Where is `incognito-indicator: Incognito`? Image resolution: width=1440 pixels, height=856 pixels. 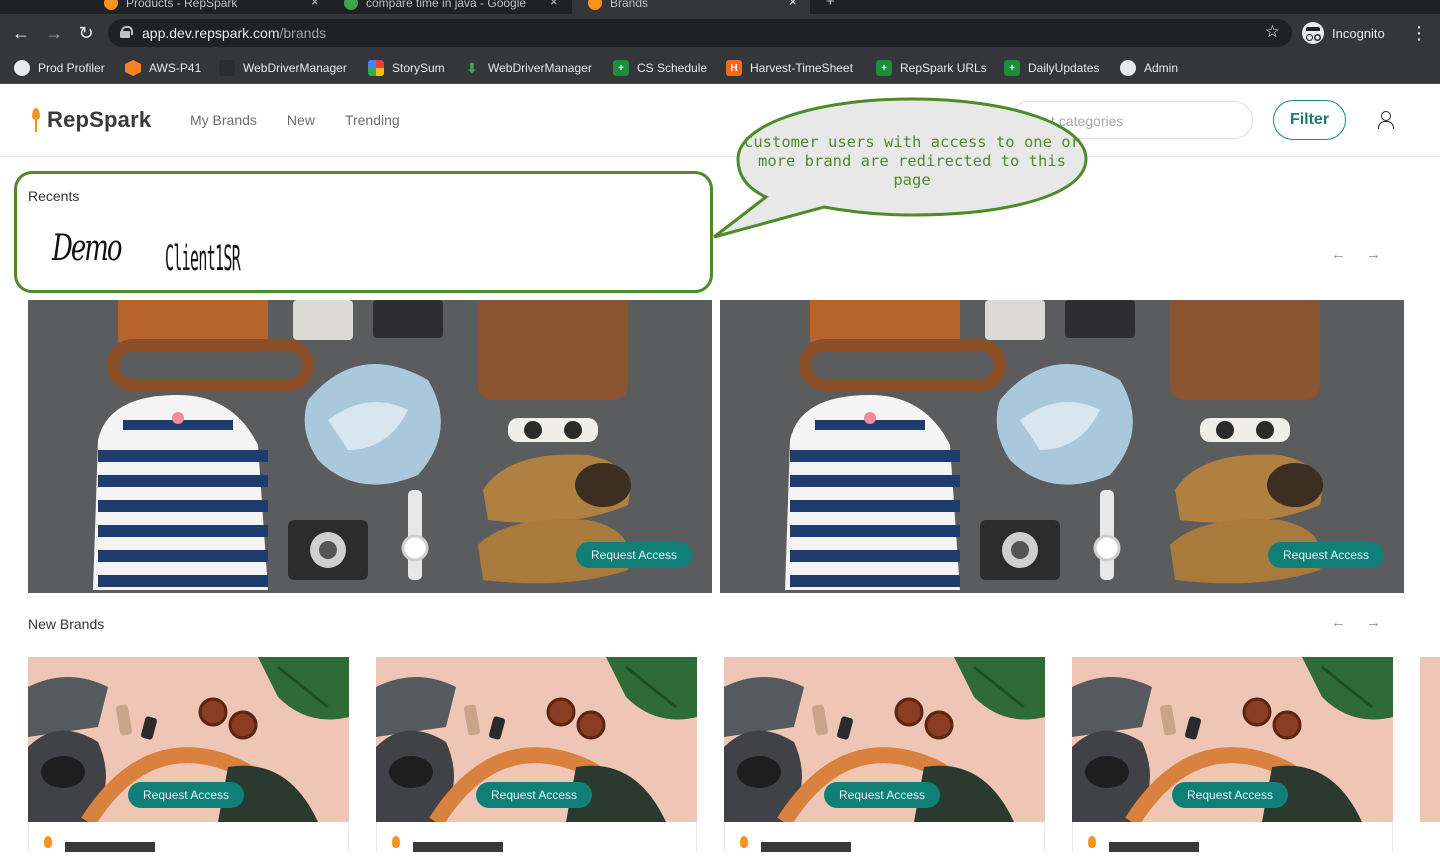 incognito-indicator: Incognito is located at coordinates (1343, 33).